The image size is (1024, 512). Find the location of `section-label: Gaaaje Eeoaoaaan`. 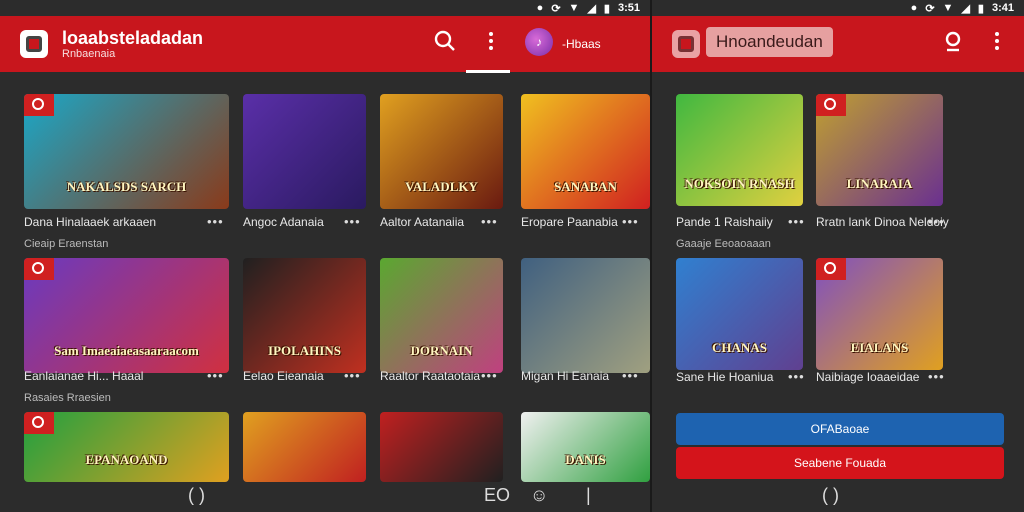

section-label: Gaaaje Eeoaoaaan is located at coordinates (723, 244).